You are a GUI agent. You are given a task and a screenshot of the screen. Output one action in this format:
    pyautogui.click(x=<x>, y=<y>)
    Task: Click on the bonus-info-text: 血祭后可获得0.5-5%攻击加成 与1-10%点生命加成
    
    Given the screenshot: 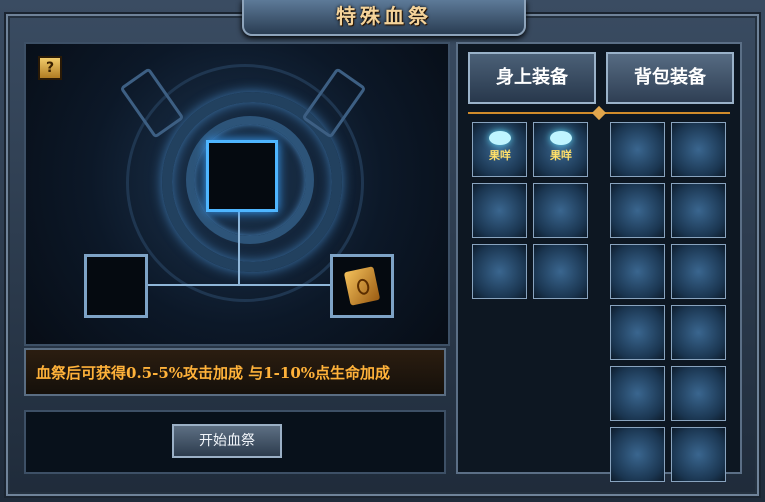 What is the action you would take?
    pyautogui.click(x=213, y=373)
    